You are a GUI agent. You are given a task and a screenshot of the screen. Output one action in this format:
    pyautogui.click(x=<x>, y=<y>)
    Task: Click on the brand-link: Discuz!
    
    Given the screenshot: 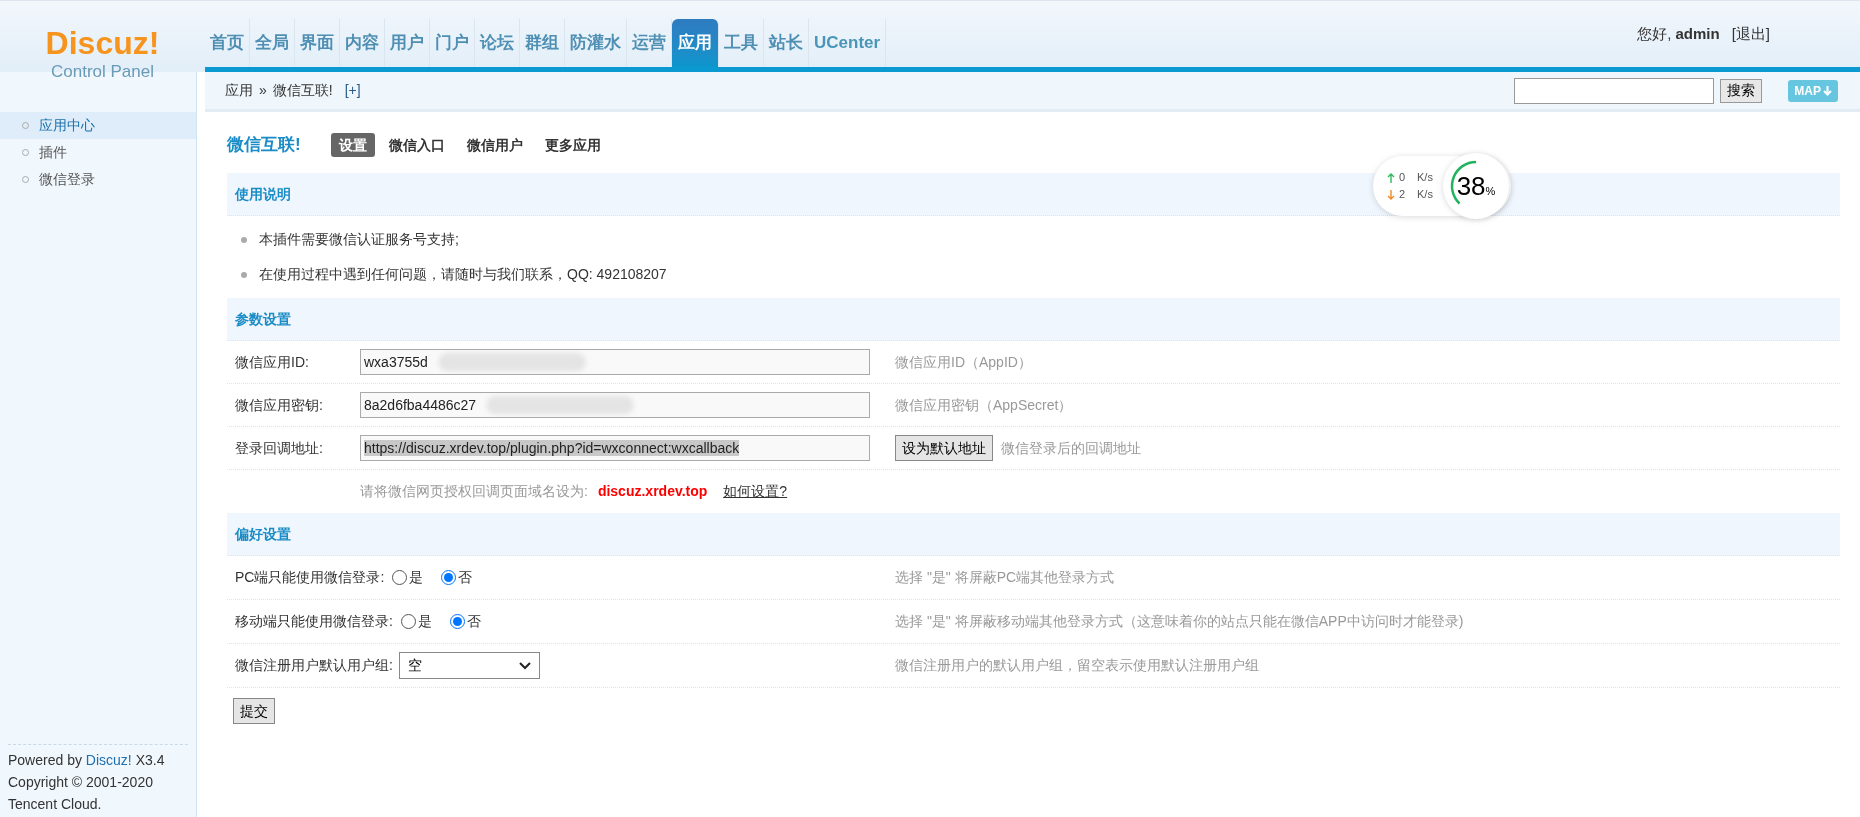 What is the action you would take?
    pyautogui.click(x=108, y=760)
    